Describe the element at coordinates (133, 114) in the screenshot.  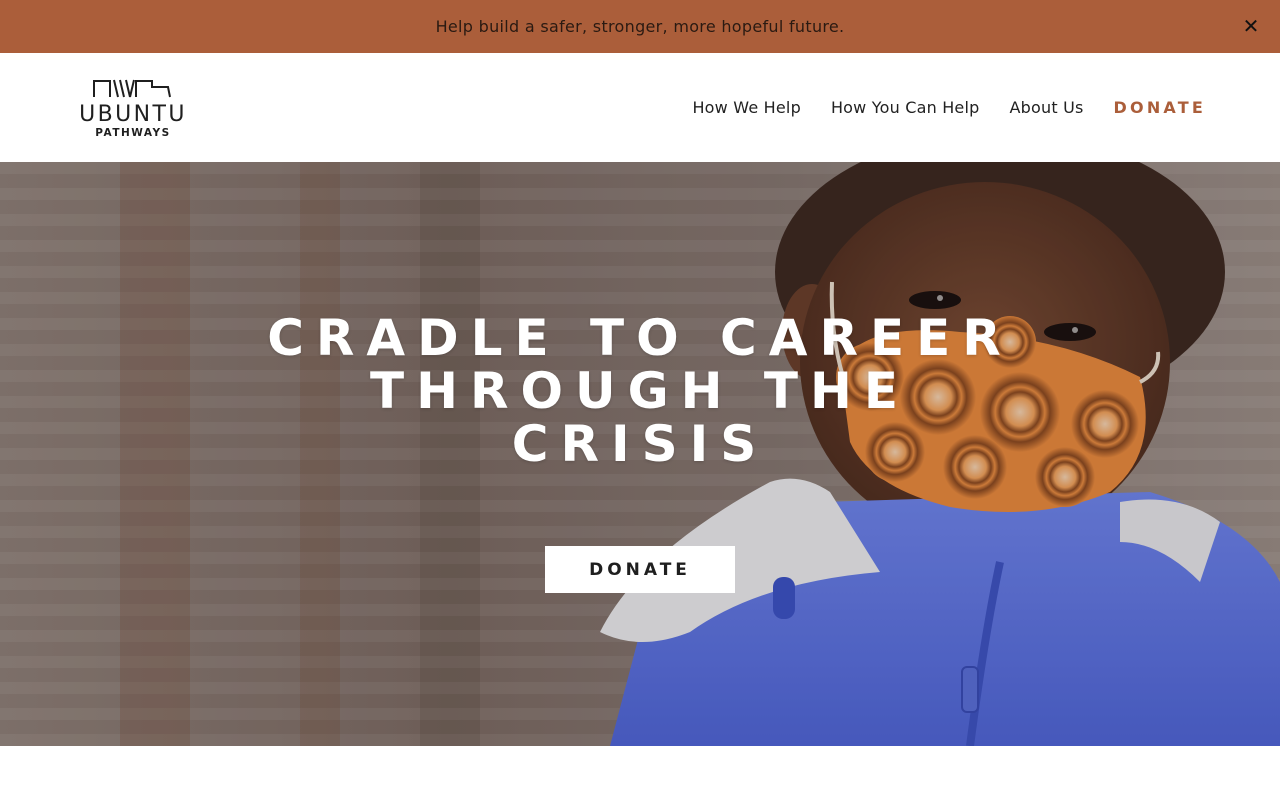
I see `logo-wordmark: UBUNTU` at that location.